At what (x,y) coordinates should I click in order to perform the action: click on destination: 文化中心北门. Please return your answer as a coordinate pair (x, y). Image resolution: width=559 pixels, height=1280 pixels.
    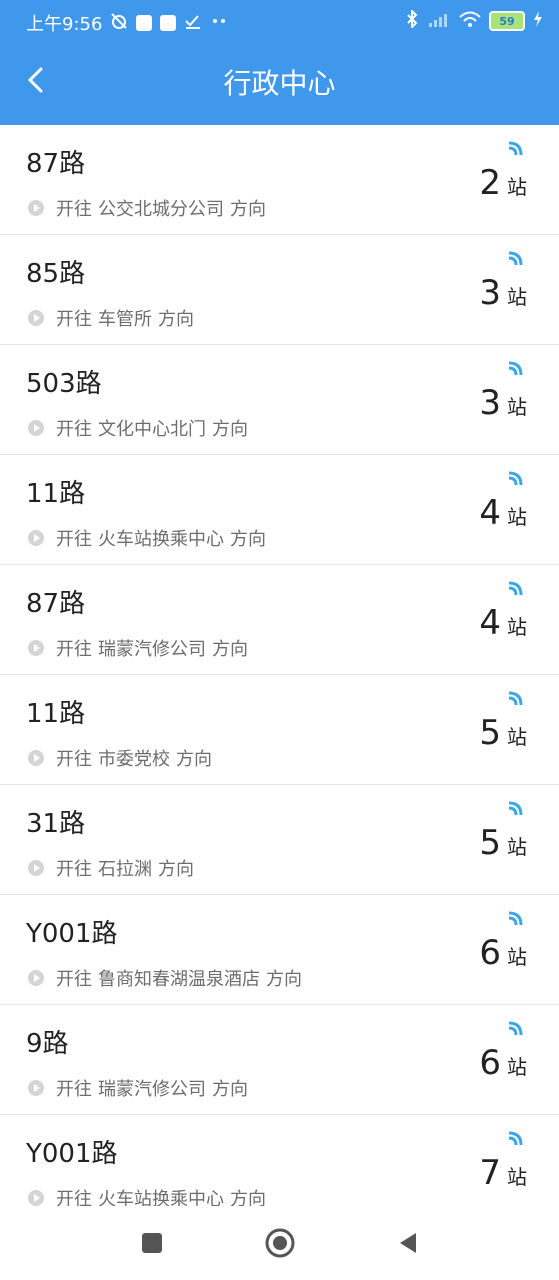
    Looking at the image, I should click on (152, 429).